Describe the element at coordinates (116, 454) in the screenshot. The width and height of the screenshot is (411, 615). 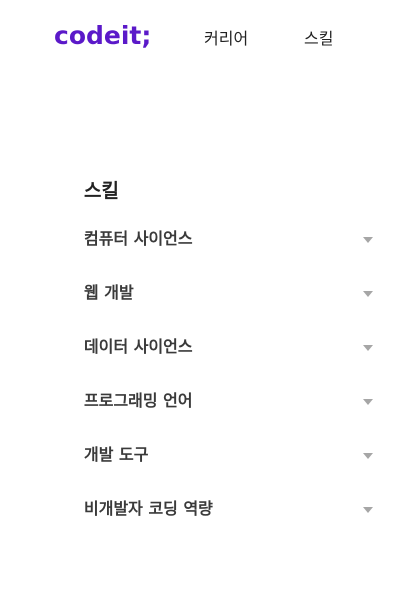
I see `skill-category-label: 개발 도구` at that location.